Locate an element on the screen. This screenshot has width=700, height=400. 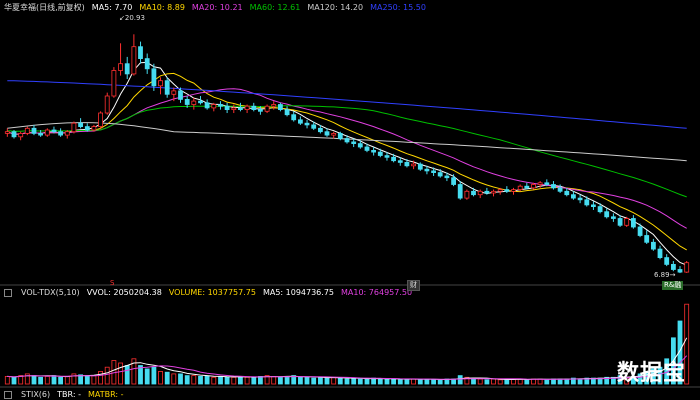
signal-marker: S is located at coordinates (112, 283).